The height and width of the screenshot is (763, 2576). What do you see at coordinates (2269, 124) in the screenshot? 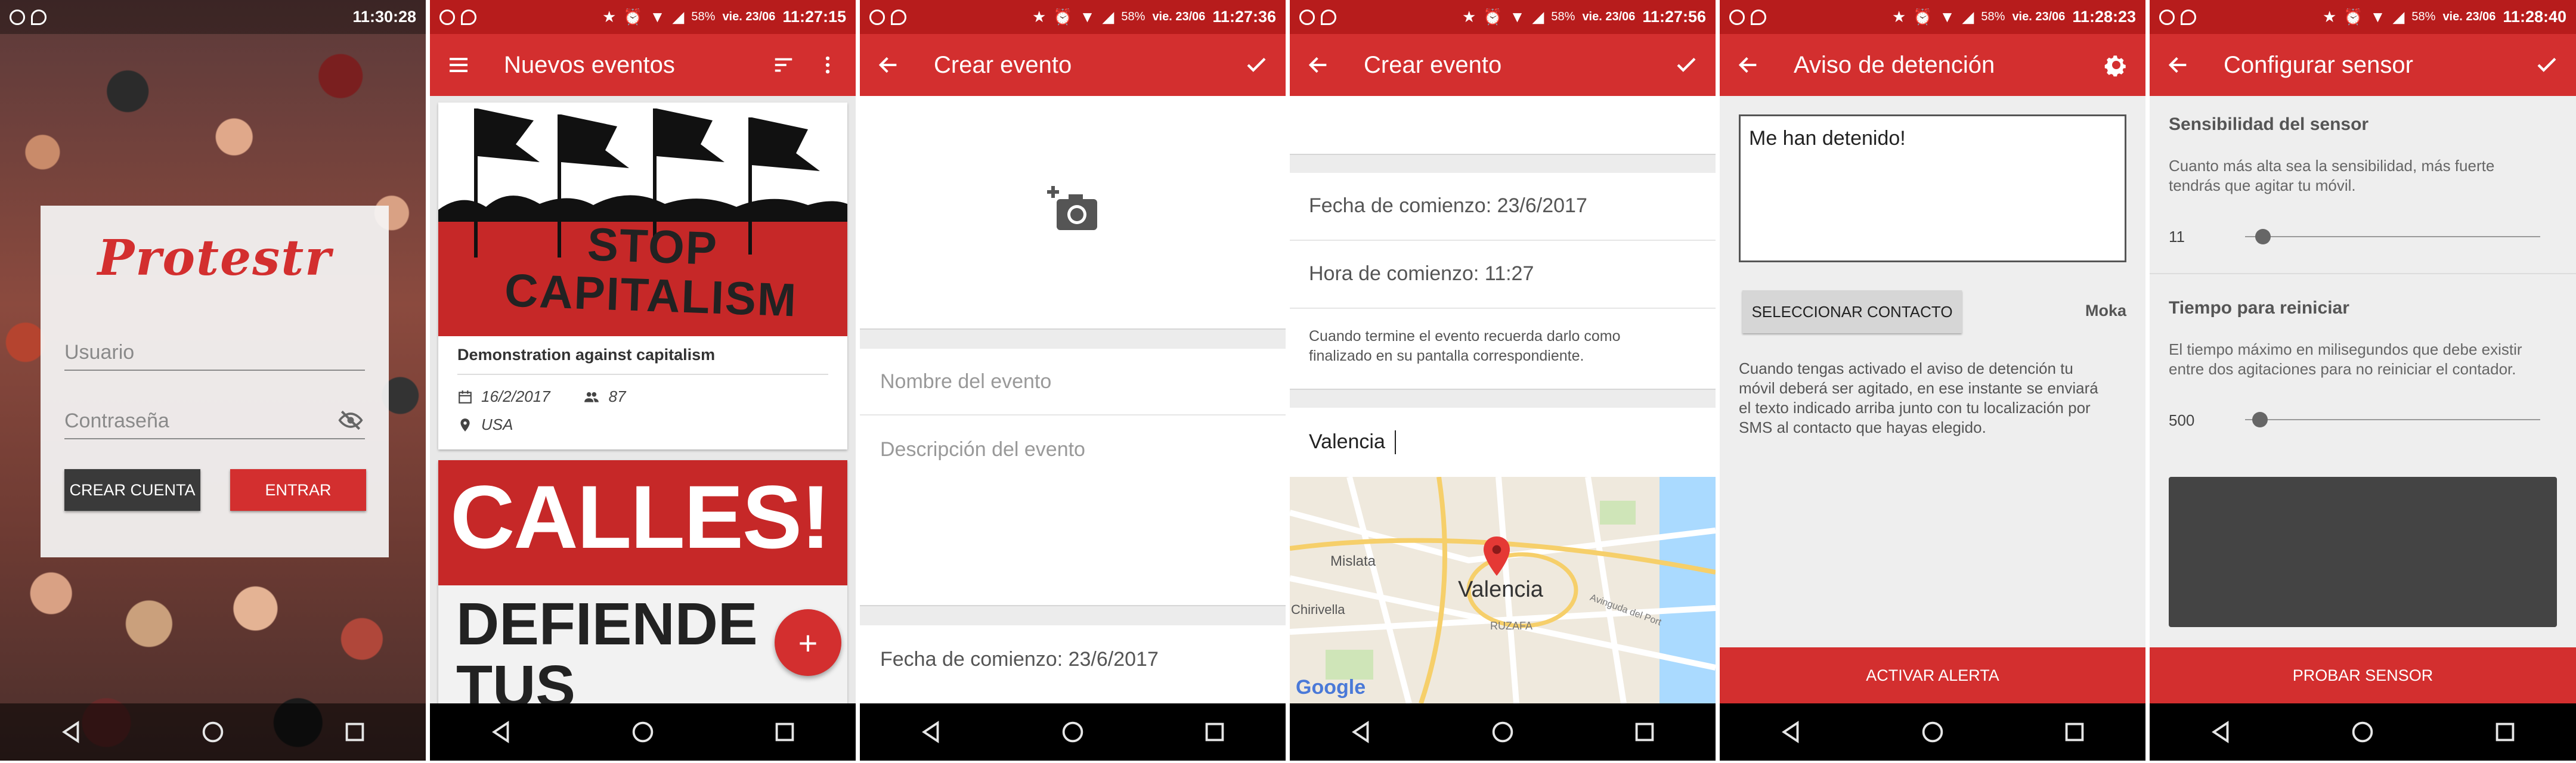
I see `sensitivity-title: Sensibilidad del sensor` at bounding box center [2269, 124].